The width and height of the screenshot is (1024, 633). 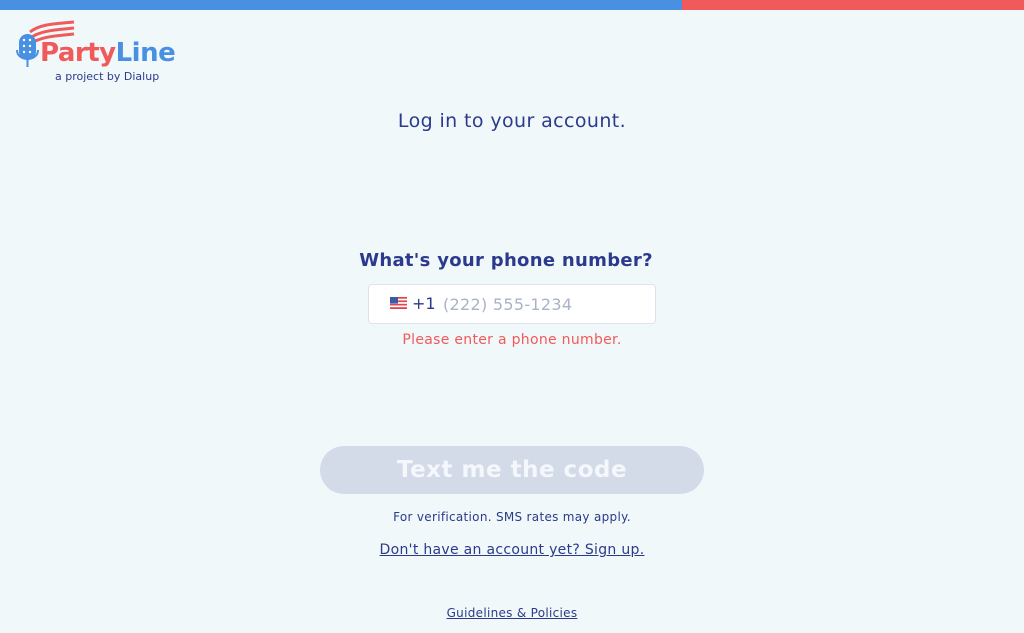 What do you see at coordinates (512, 340) in the screenshot?
I see `phone-error-message: Please enter a phone number.` at bounding box center [512, 340].